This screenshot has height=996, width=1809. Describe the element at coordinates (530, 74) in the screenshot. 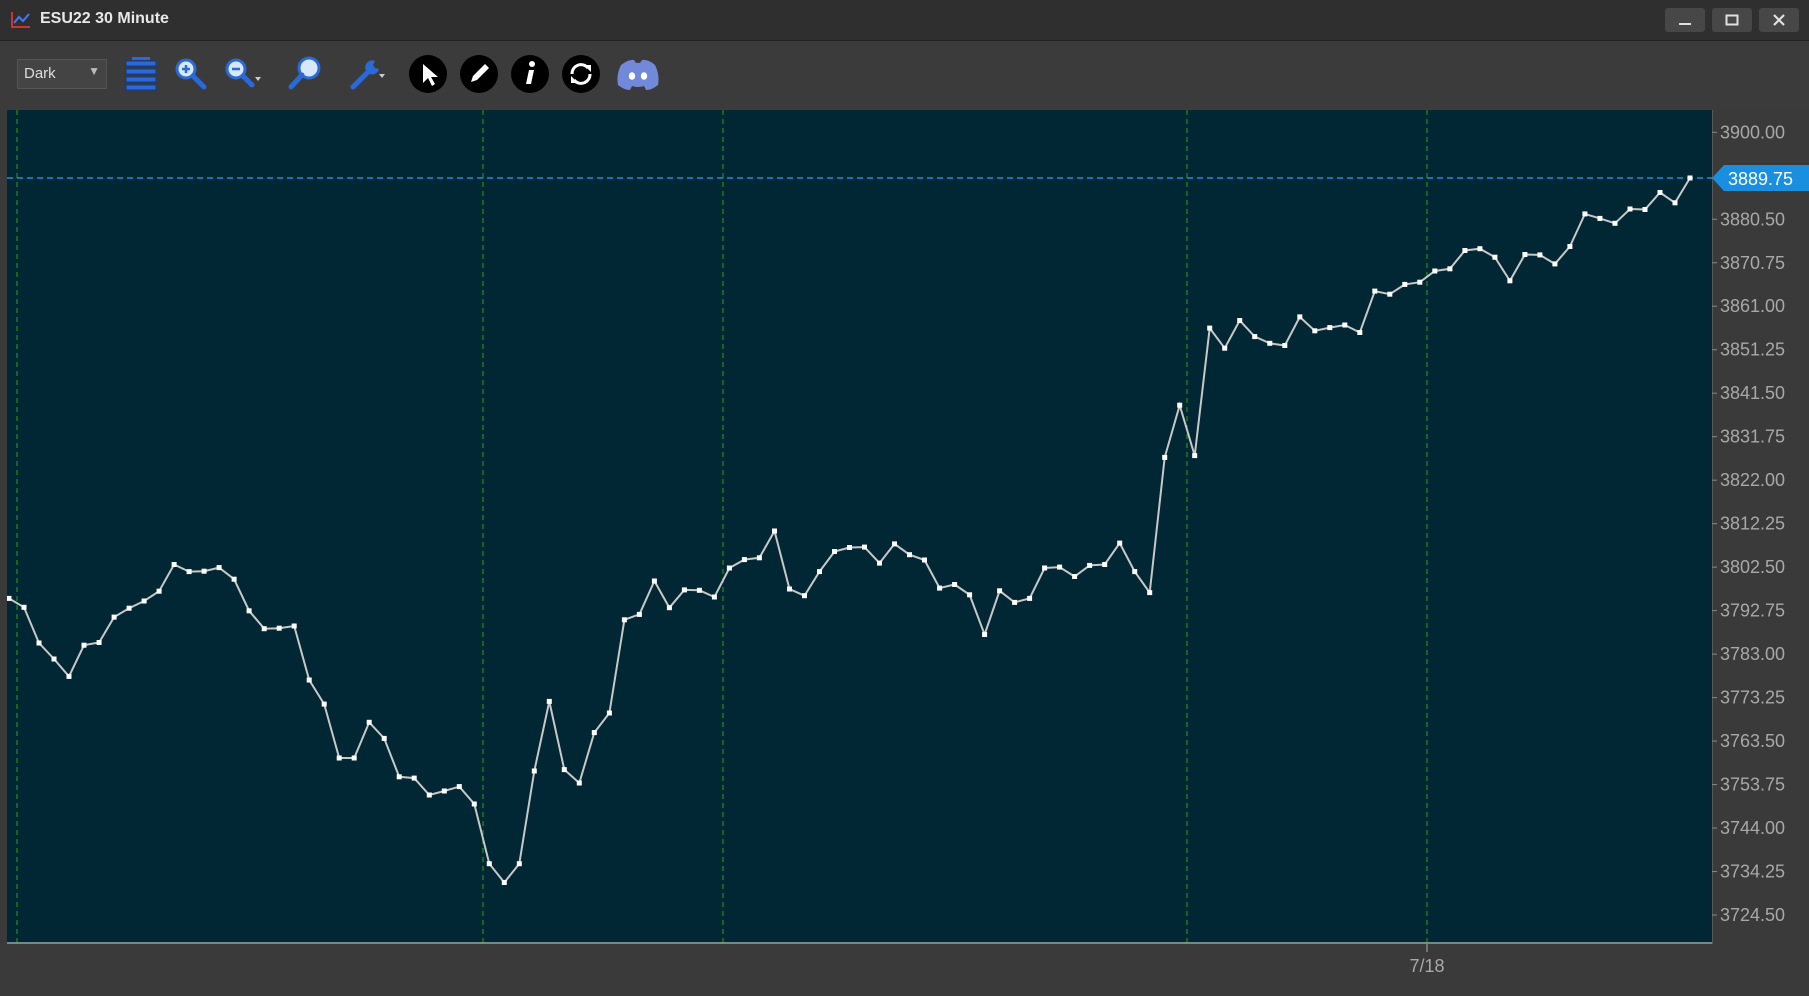

I see `info-icon` at that location.